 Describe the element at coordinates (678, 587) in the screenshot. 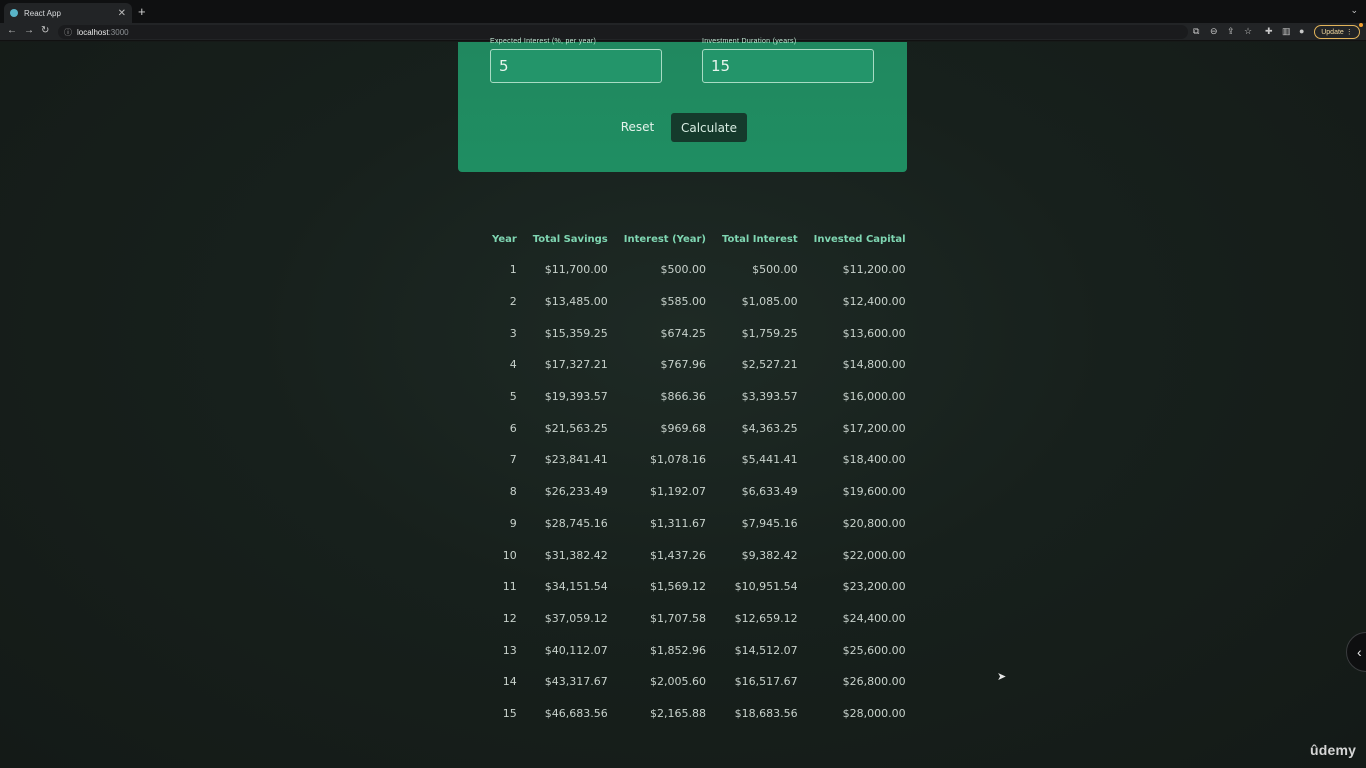

I see `cell-interest-year: $1,569.12` at that location.